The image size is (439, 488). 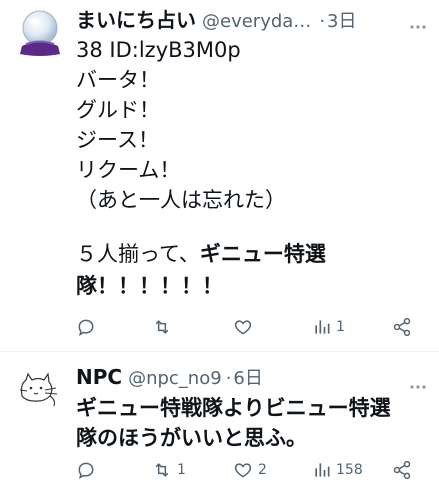 I want to click on tweet-line: ５人揃って、ギニュー特選, so click(x=201, y=254).